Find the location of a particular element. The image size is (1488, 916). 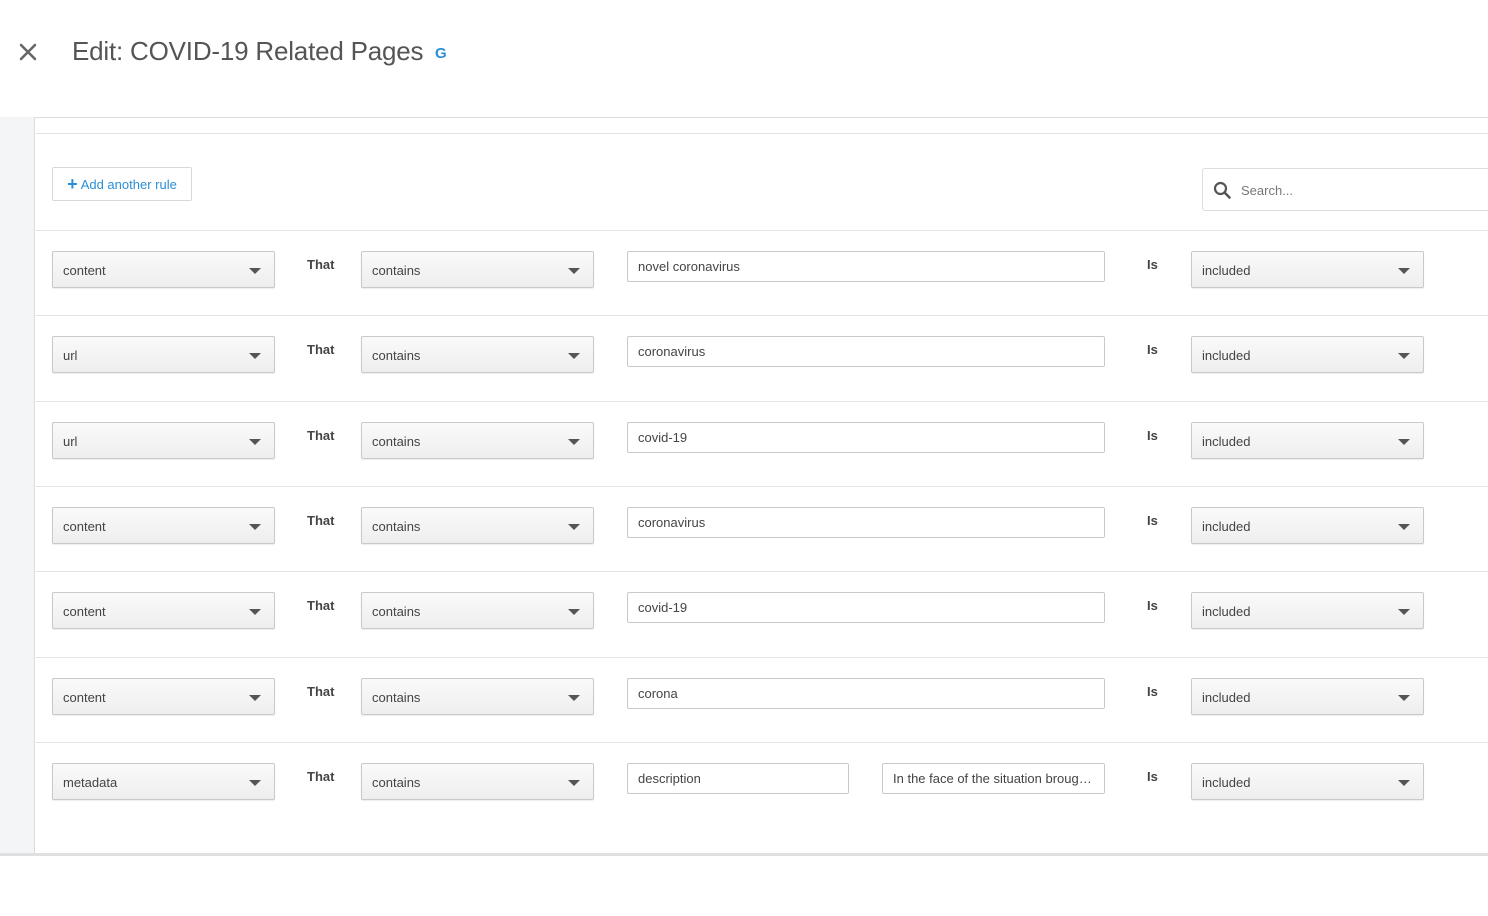

add-rule-label: Add another rule is located at coordinates (128, 184).